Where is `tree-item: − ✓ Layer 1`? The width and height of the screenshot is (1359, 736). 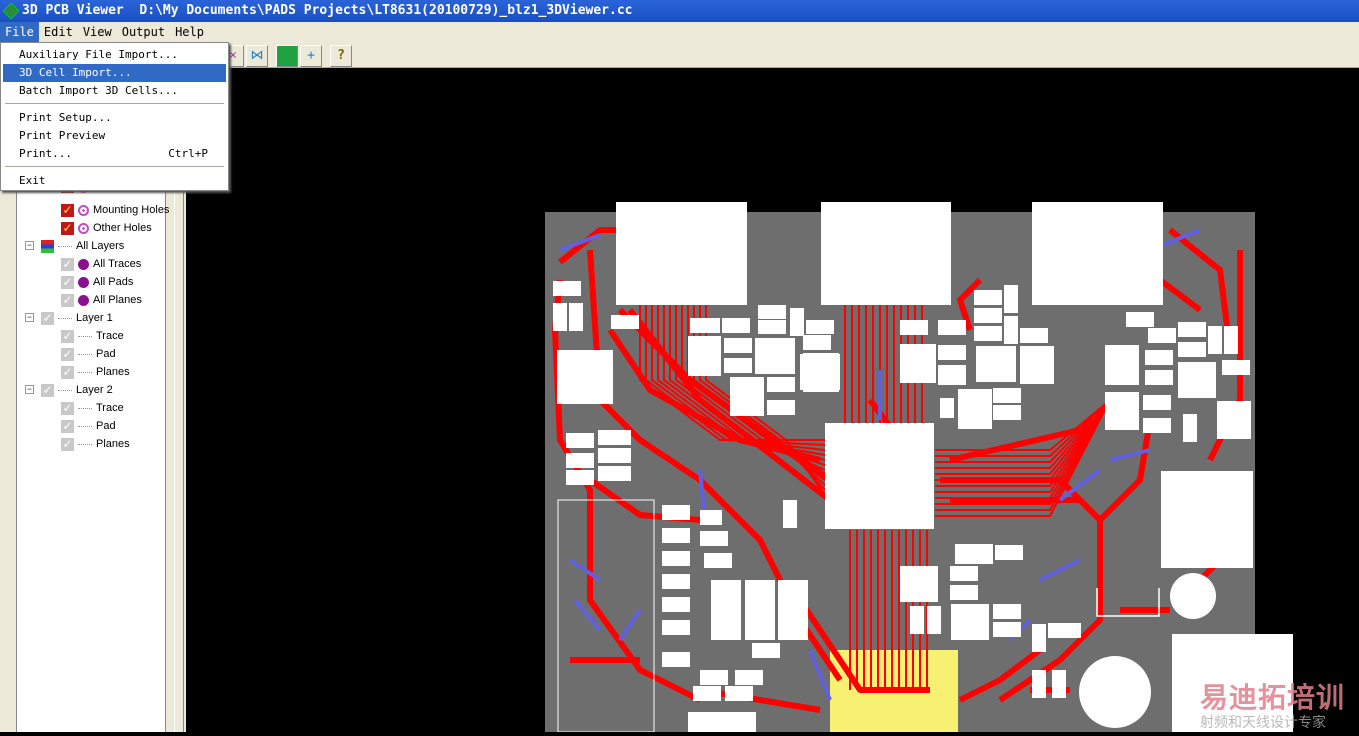
tree-item: − ✓ Layer 1 is located at coordinates (69, 318).